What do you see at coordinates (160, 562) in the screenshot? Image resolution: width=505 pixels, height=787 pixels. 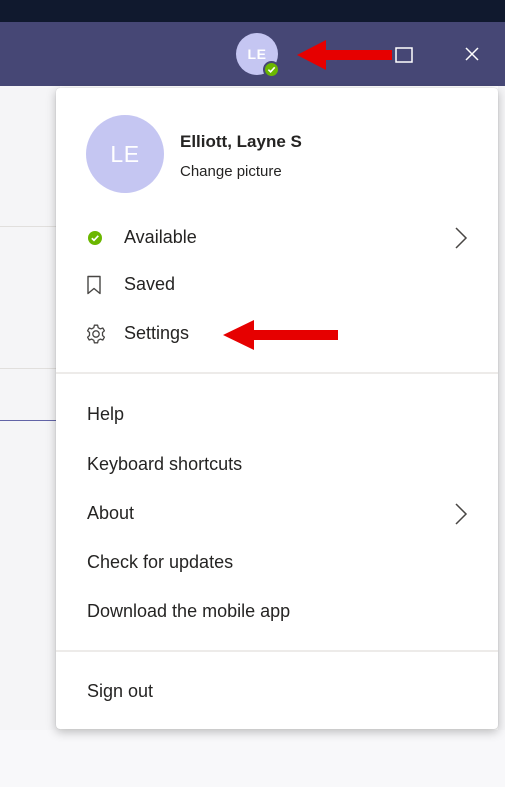 I see `menu-item-label: Check for updates` at bounding box center [160, 562].